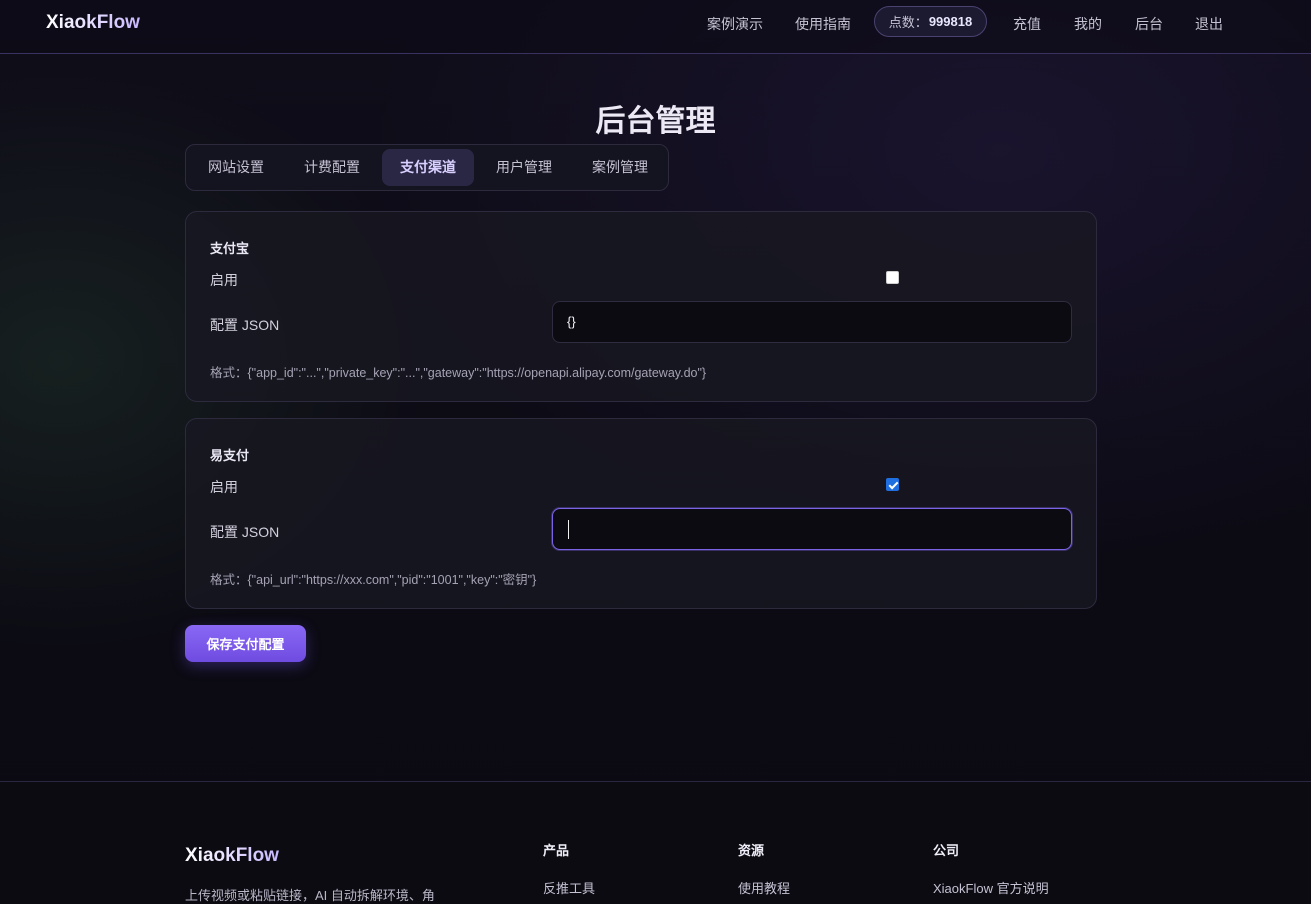 The image size is (1311, 904). What do you see at coordinates (232, 855) in the screenshot?
I see `footer-brand: XiaokFlow` at bounding box center [232, 855].